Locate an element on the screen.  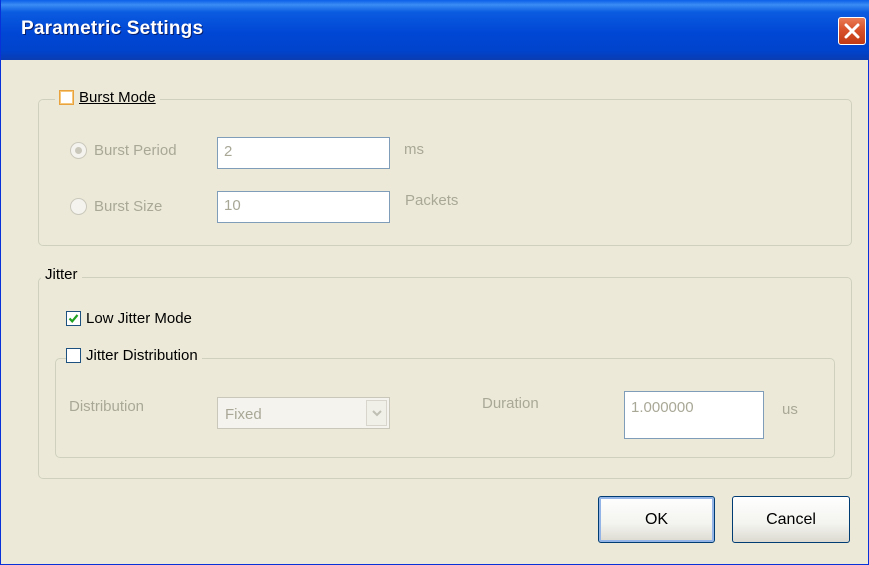
jitter-distribution-checkbox is located at coordinates (73, 355).